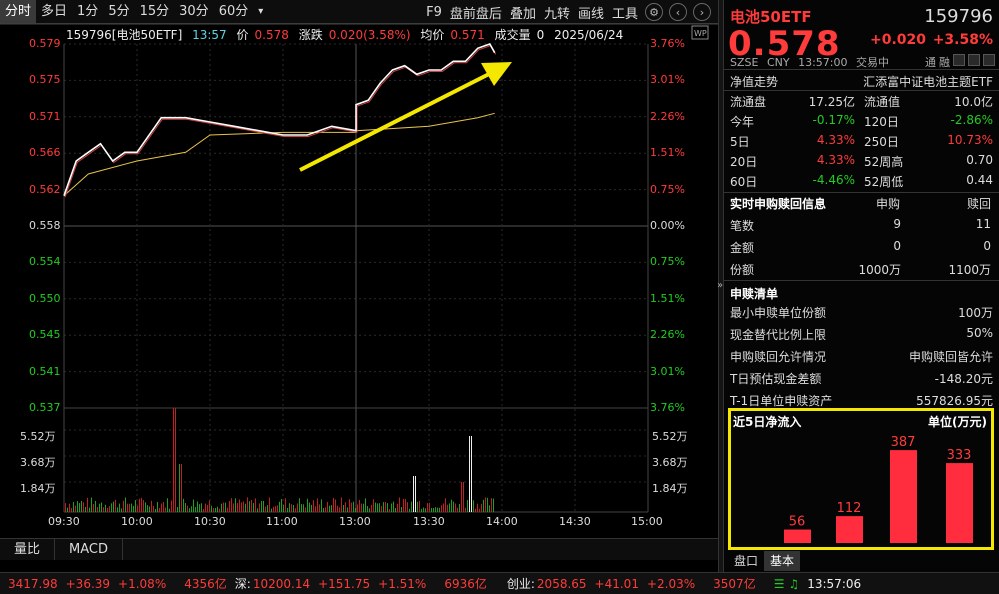 The height and width of the screenshot is (594, 999). Describe the element at coordinates (930, 62) in the screenshot. I see `tag-connect: 通` at that location.